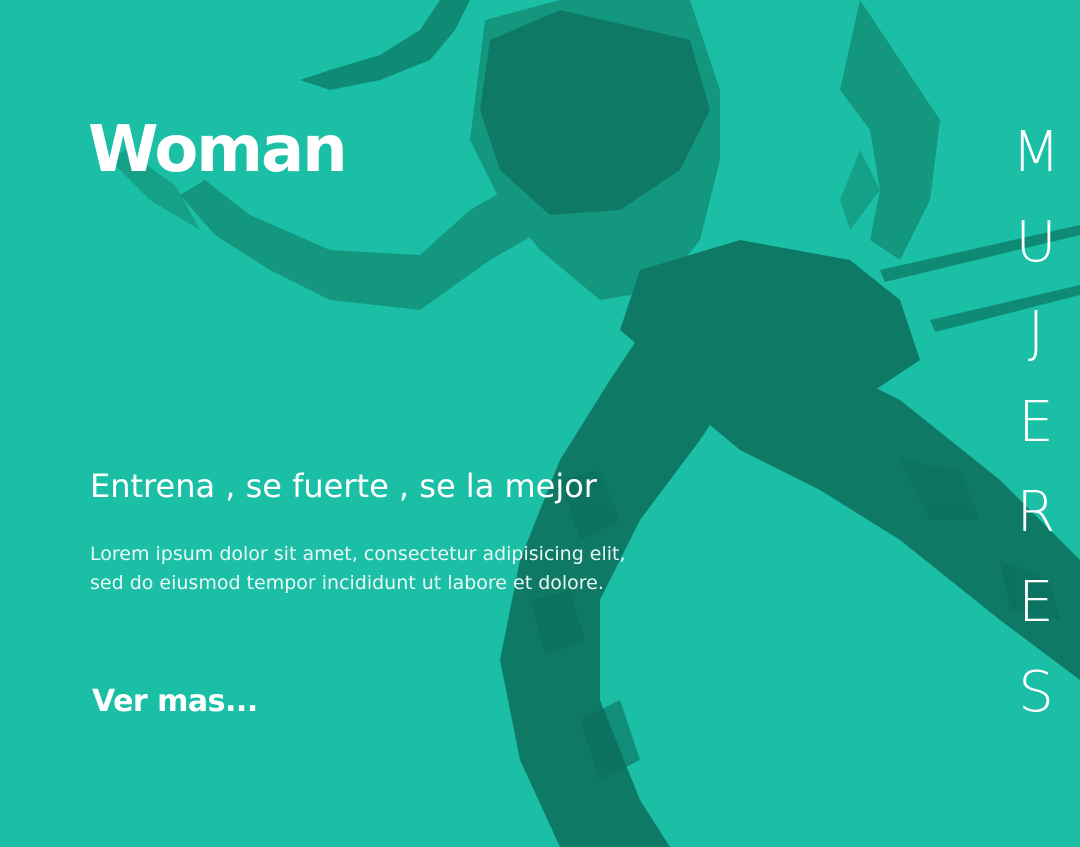  I want to click on hero-subtitle: Entrena , se fuerte , se la mejor, so click(343, 486).